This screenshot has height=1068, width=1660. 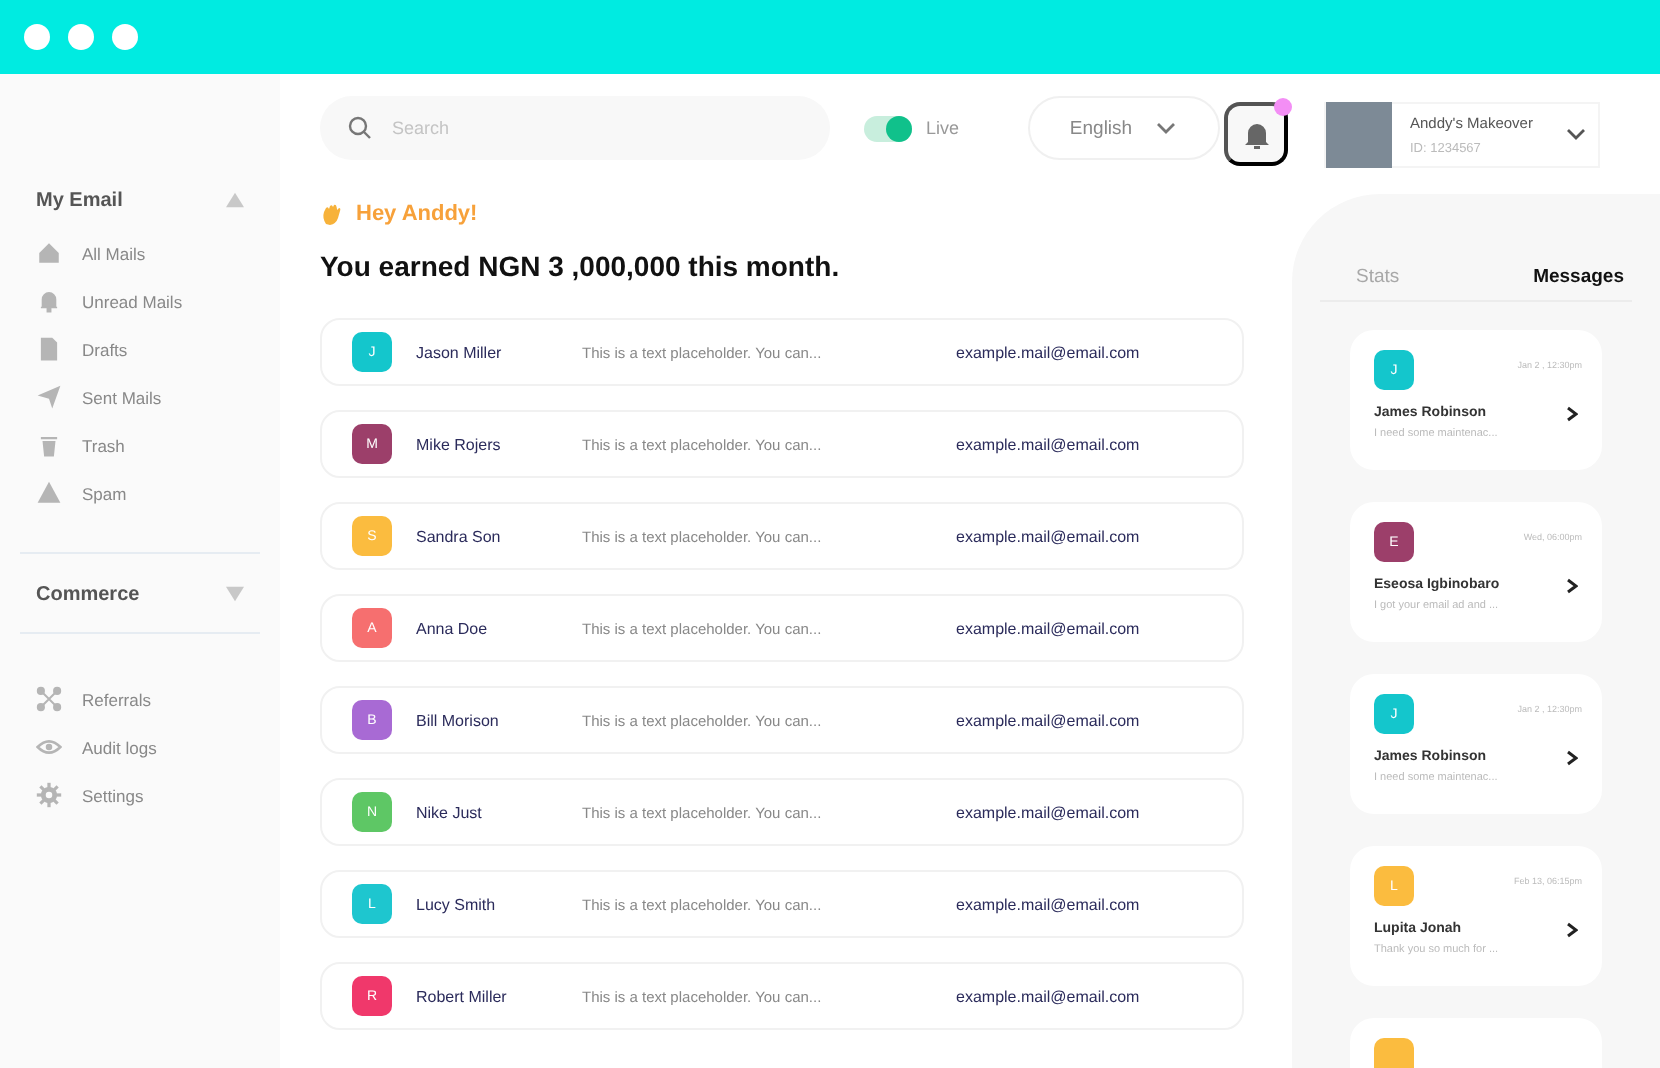 What do you see at coordinates (943, 128) in the screenshot?
I see `toggle-label: Live` at bounding box center [943, 128].